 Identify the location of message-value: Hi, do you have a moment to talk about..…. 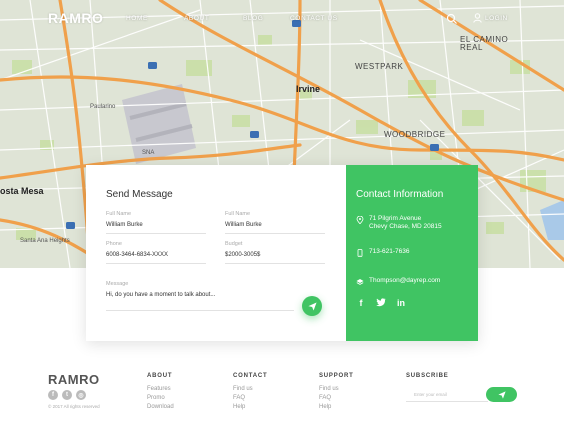
(200, 301).